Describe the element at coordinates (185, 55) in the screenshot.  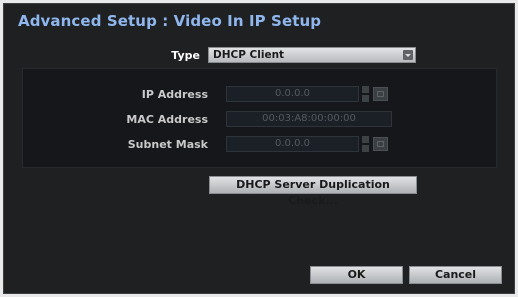
I see `type-label: Type` at that location.